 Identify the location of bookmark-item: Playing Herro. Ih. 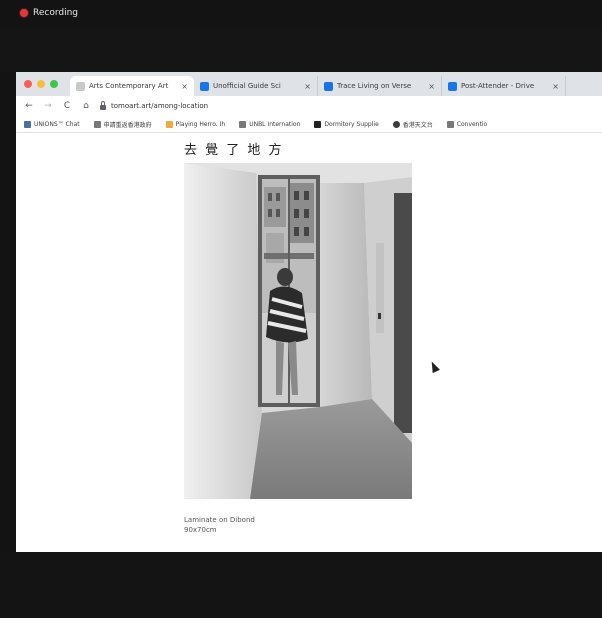
(195, 124).